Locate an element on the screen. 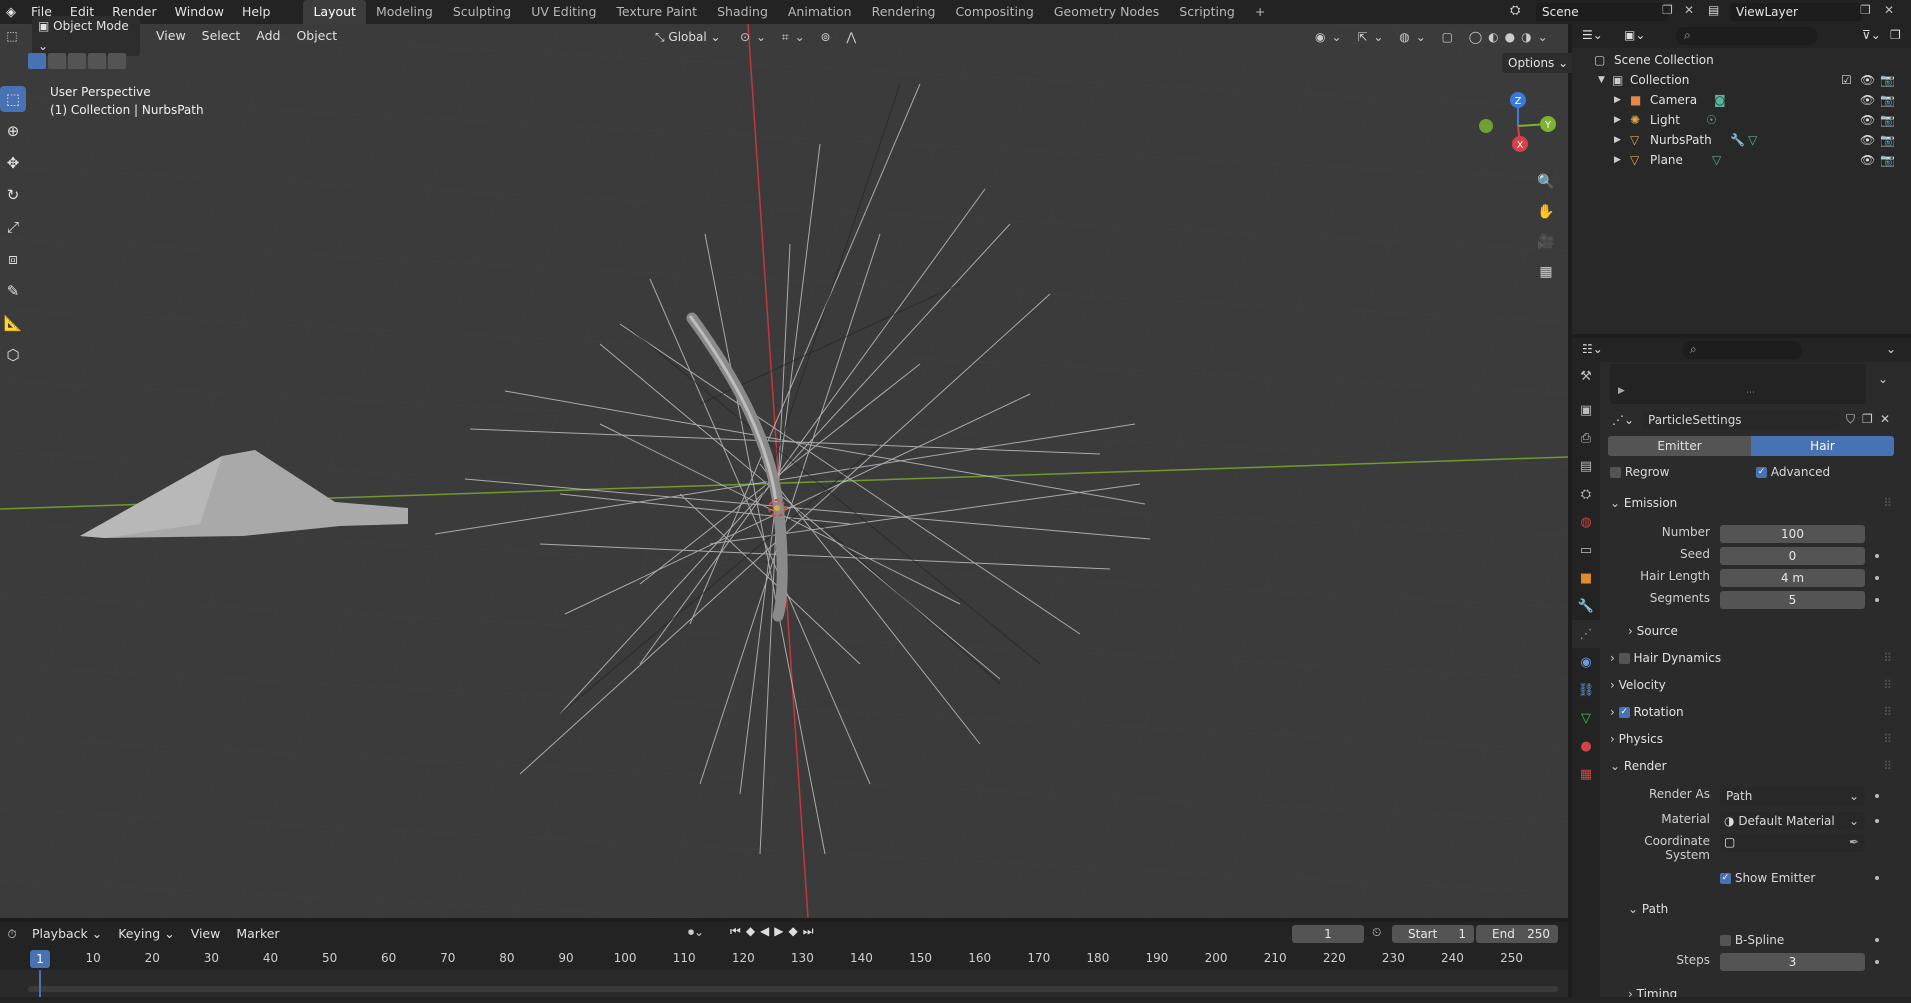 The width and height of the screenshot is (1911, 1003). play-reverse-icon: ◀ is located at coordinates (767, 931).